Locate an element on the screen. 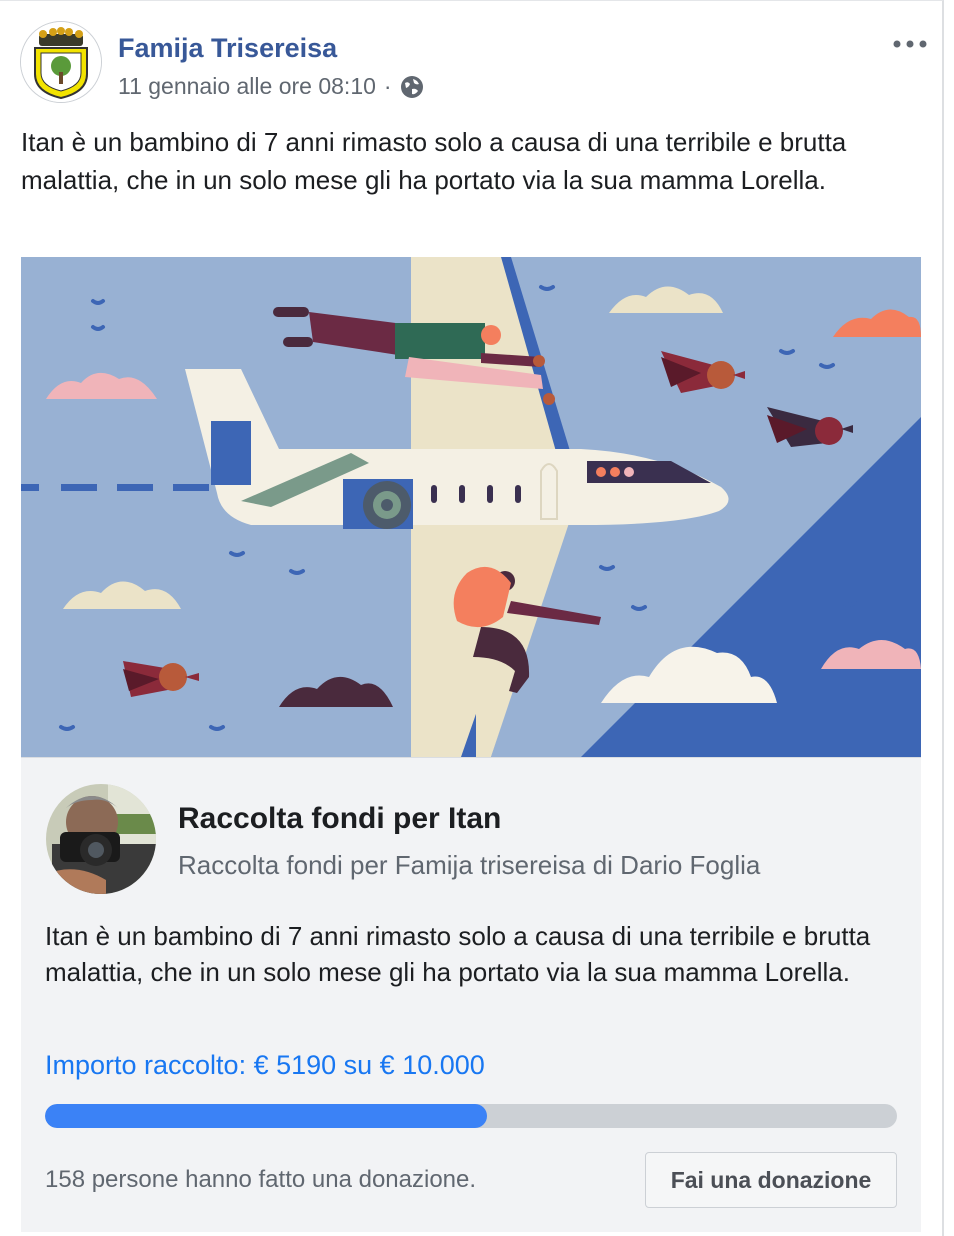 Image resolution: width=954 pixels, height=1236 pixels. post-timestamp: 11 gennaio alle ore 08:10 is located at coordinates (247, 86).